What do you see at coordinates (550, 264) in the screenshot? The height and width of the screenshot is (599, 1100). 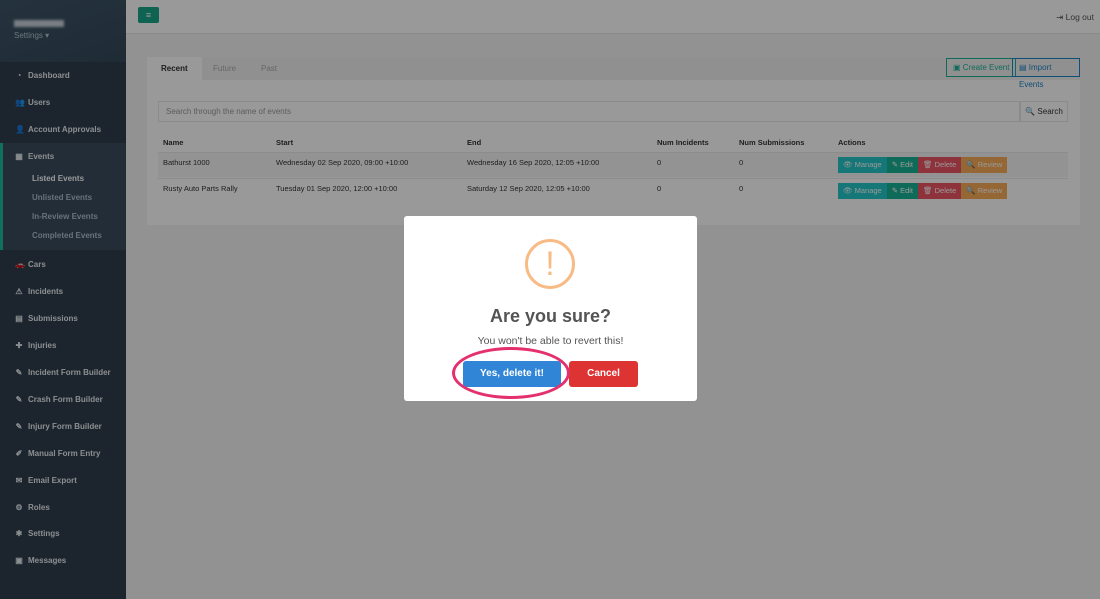 I see `warning-icon: !` at bounding box center [550, 264].